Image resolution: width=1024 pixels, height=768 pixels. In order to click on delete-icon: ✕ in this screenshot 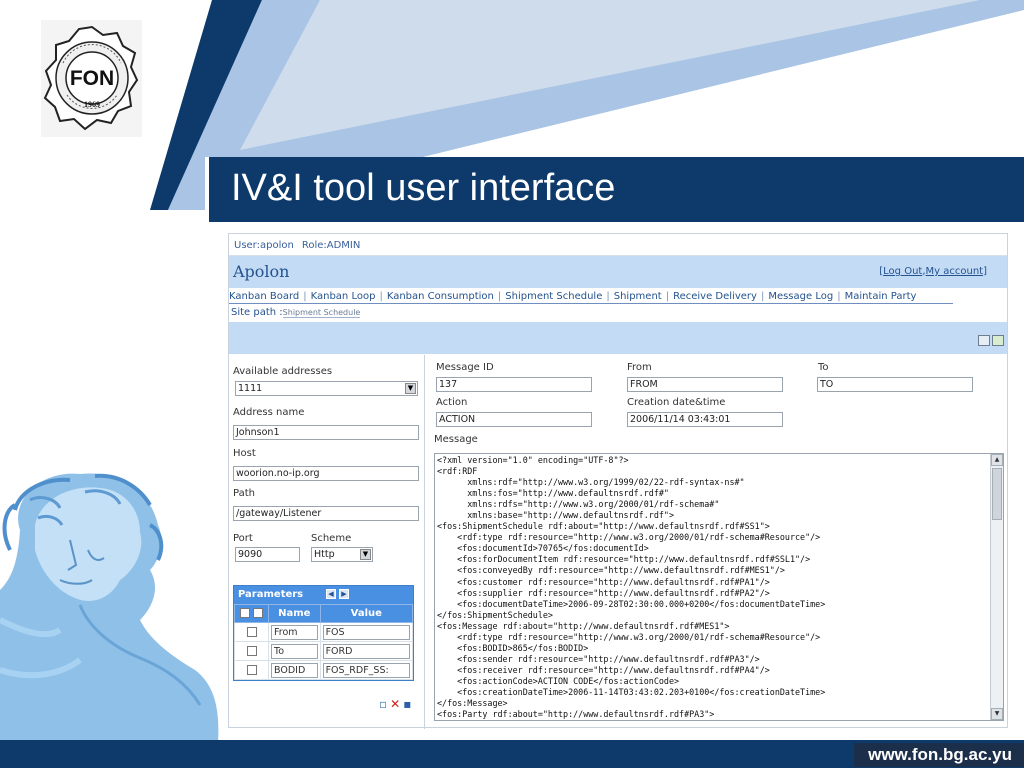, I will do `click(395, 704)`.